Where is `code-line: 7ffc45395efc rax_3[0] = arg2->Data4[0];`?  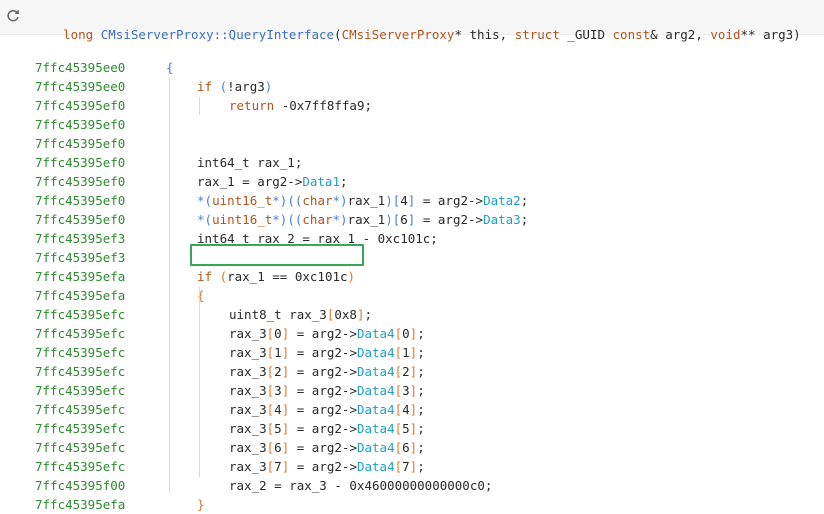 code-line: 7ffc45395efc rax_3[0] = arg2->Data4[0]; is located at coordinates (412, 333).